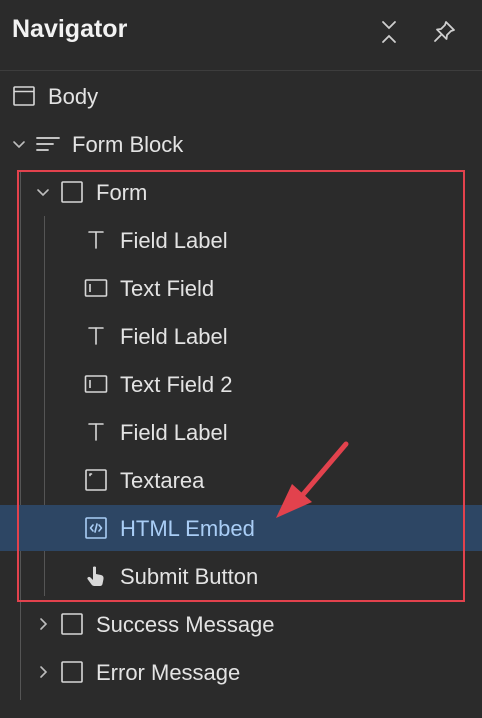 The height and width of the screenshot is (718, 482). I want to click on tree-item-label: Text Field 2, so click(176, 384).